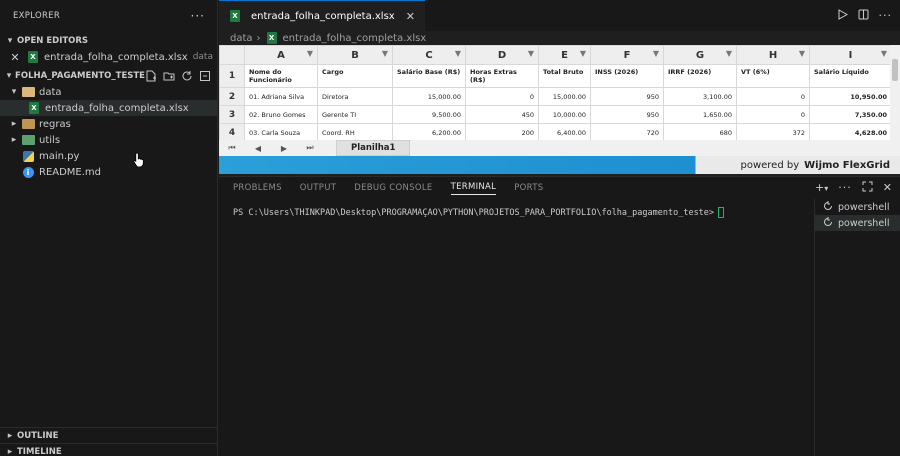  I want to click on next-sheet-icon: ▶, so click(284, 148).